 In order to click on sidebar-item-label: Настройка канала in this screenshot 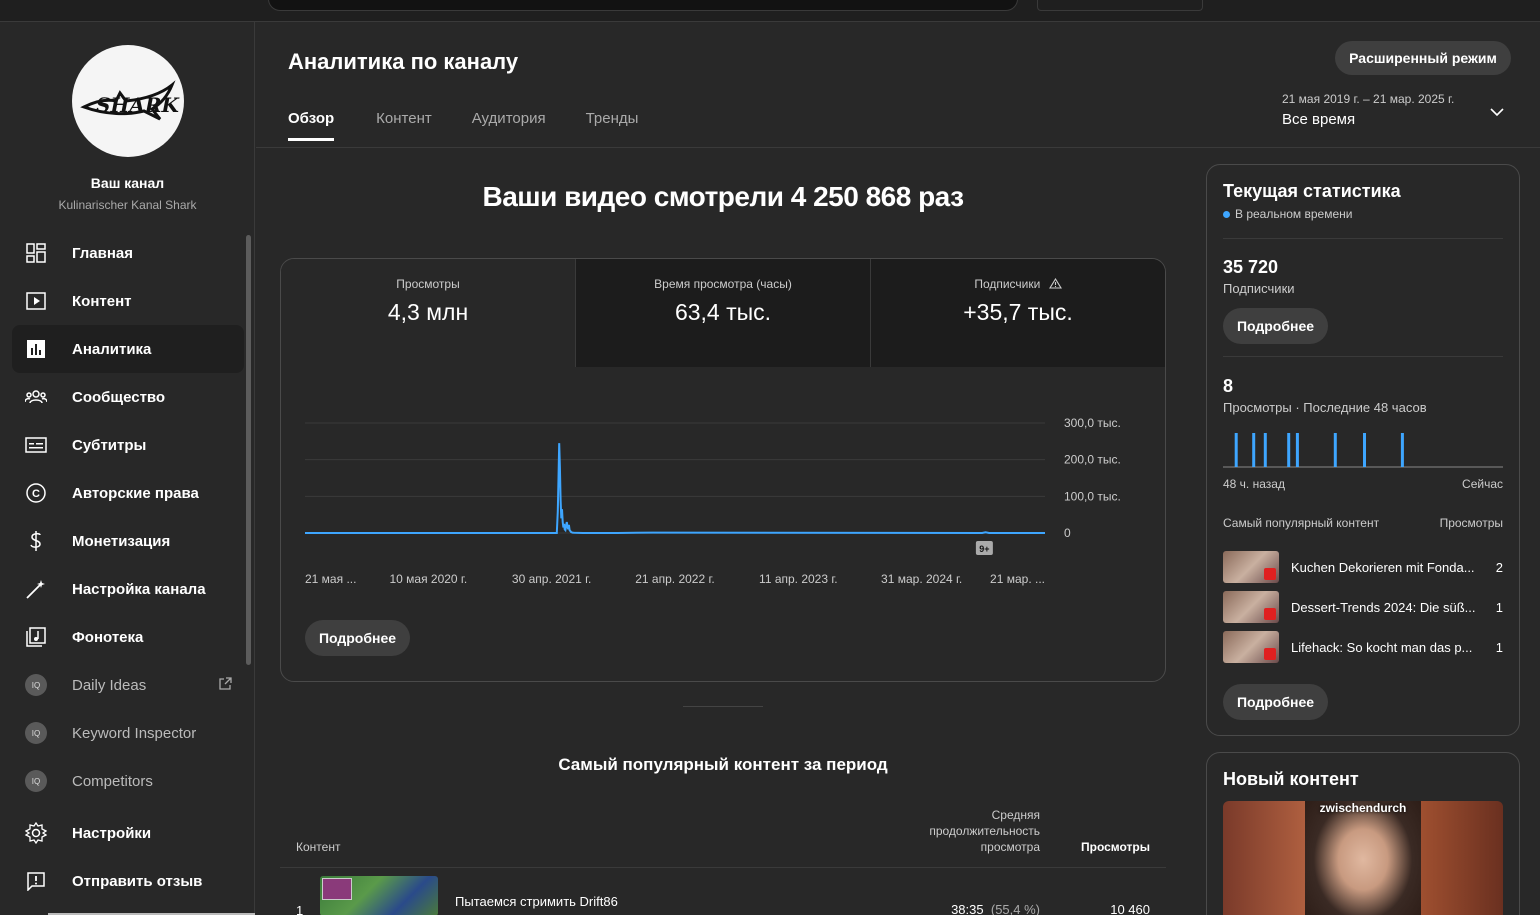, I will do `click(139, 589)`.